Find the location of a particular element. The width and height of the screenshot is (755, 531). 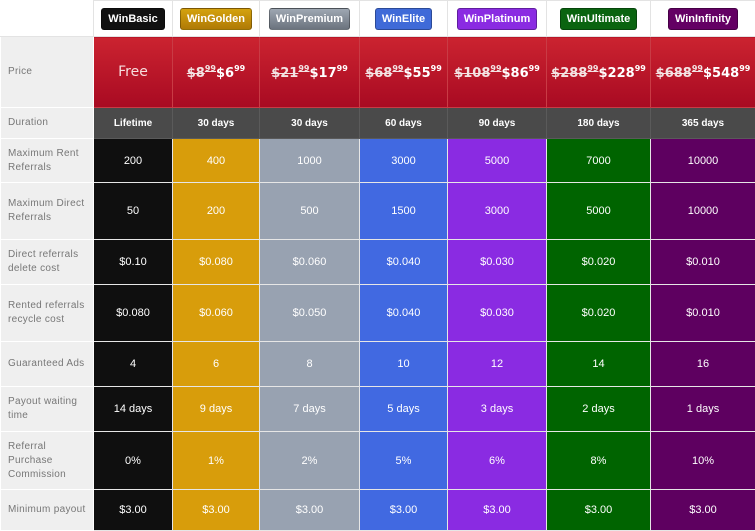

value-cell: 7 days is located at coordinates (310, 409).